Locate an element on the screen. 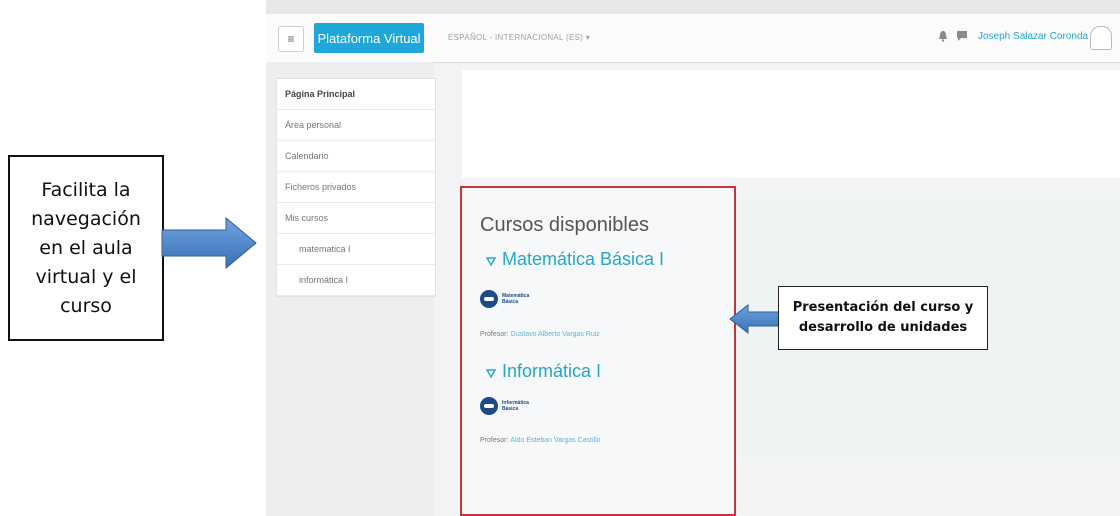 The width and height of the screenshot is (1120, 516). avatar is located at coordinates (1101, 38).